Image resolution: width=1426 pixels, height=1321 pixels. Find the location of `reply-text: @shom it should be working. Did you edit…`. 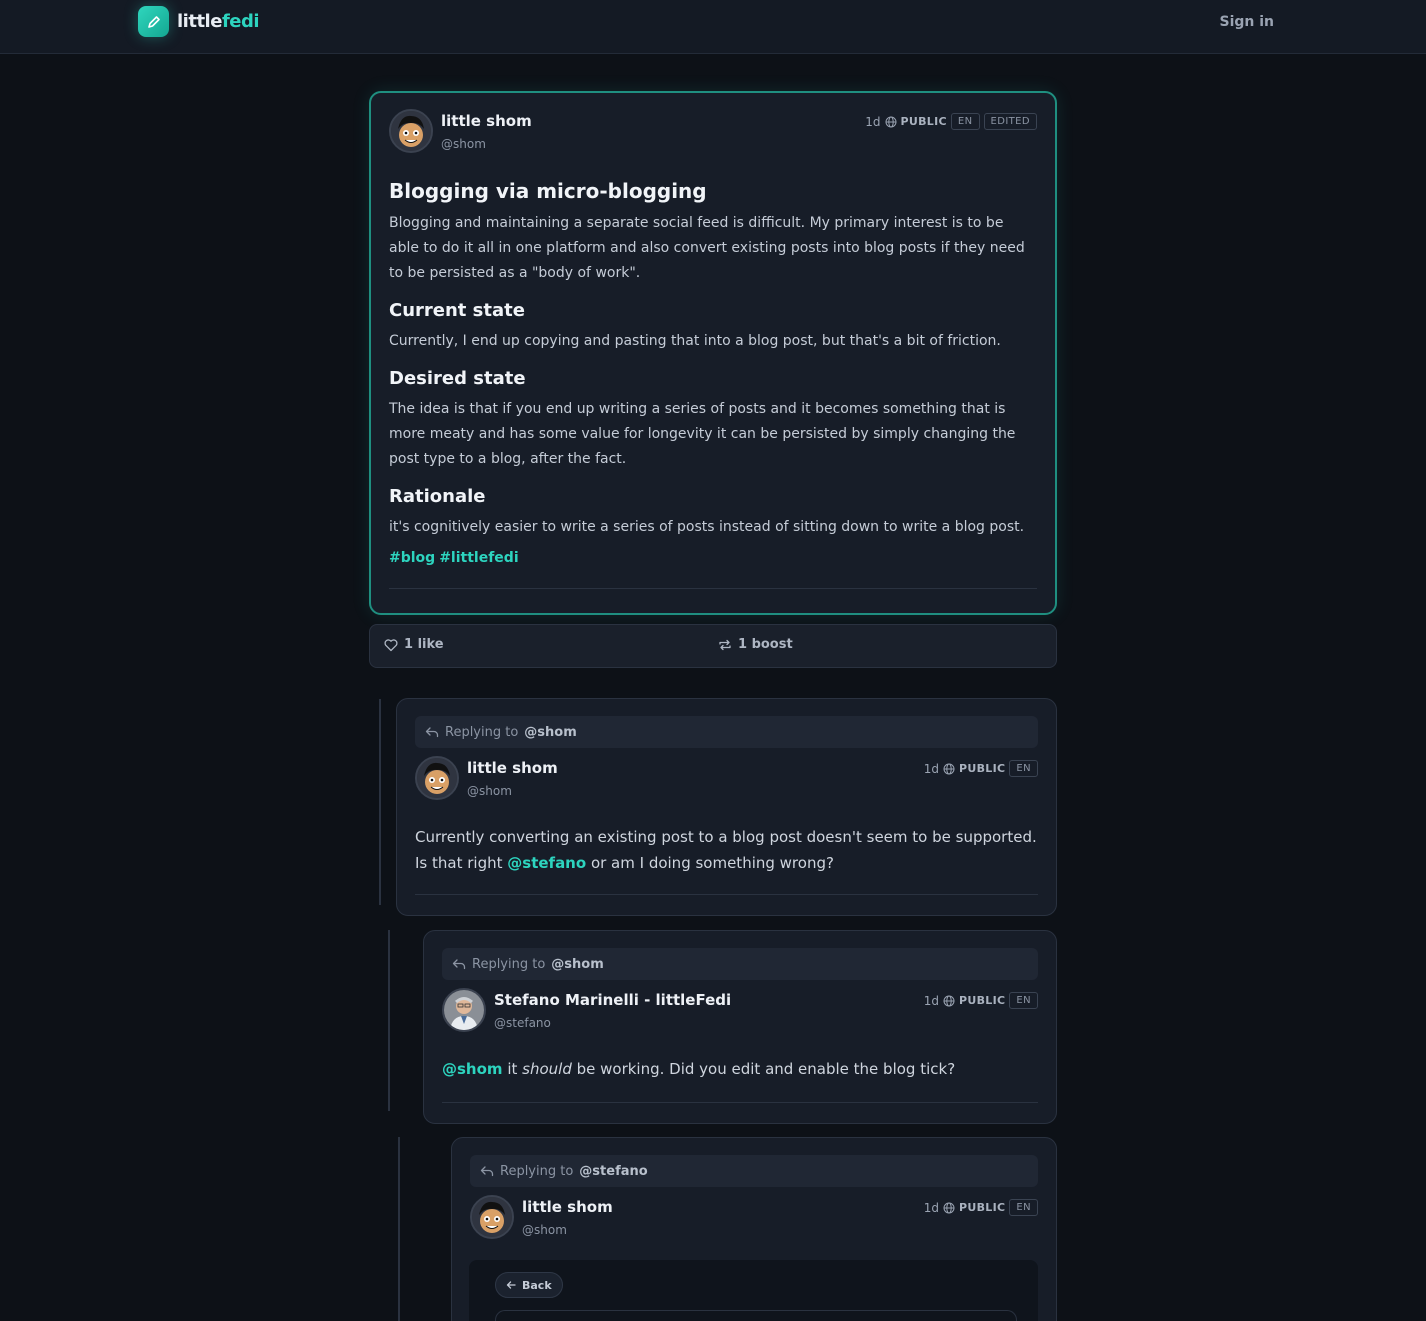

reply-text: @shom it should be working. Did you edit… is located at coordinates (699, 1069).